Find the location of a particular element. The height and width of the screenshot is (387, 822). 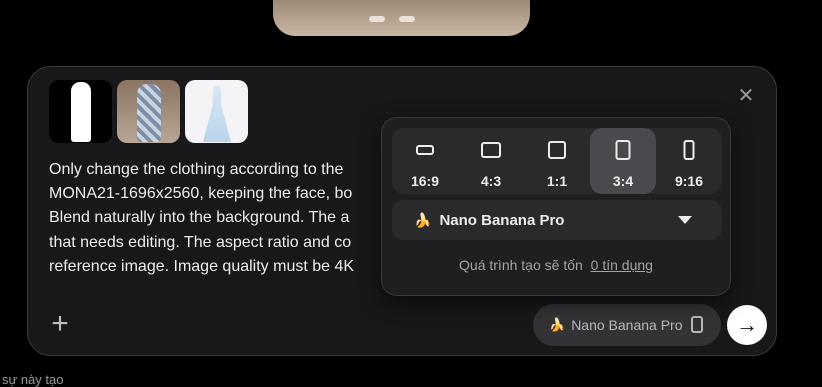

ratio-label: 9:16 is located at coordinates (689, 181).